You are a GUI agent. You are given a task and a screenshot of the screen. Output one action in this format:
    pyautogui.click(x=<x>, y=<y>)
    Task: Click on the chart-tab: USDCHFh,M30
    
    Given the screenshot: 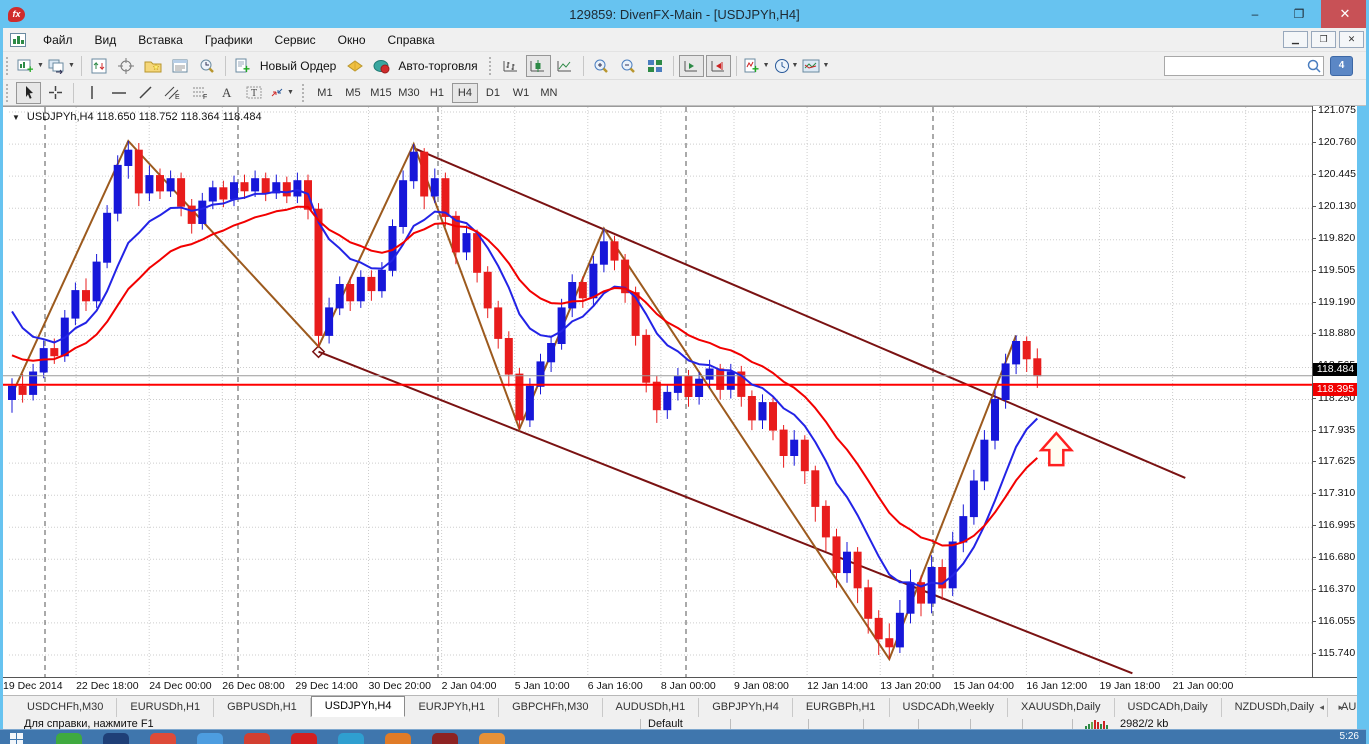 What is the action you would take?
    pyautogui.click(x=66, y=707)
    